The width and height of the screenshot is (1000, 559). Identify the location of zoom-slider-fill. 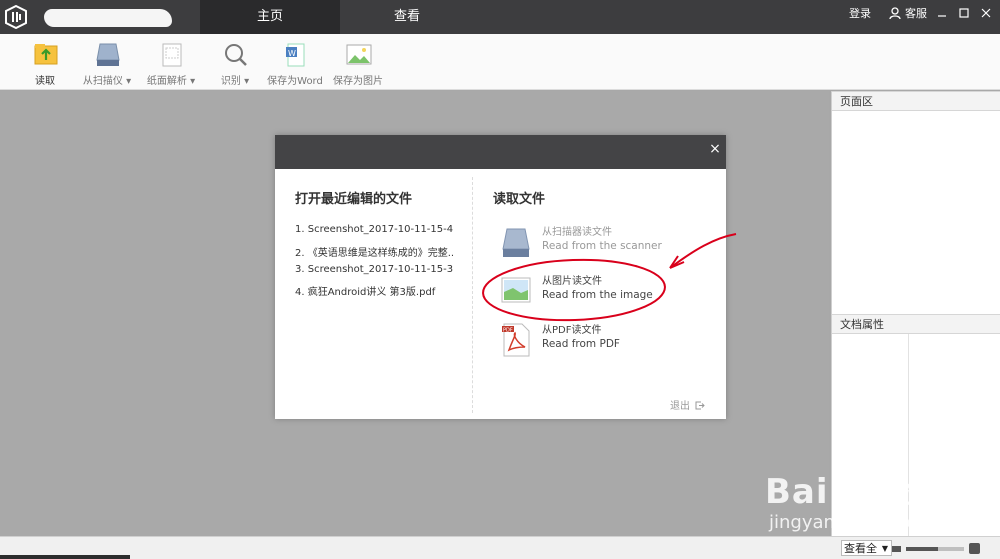
(922, 549).